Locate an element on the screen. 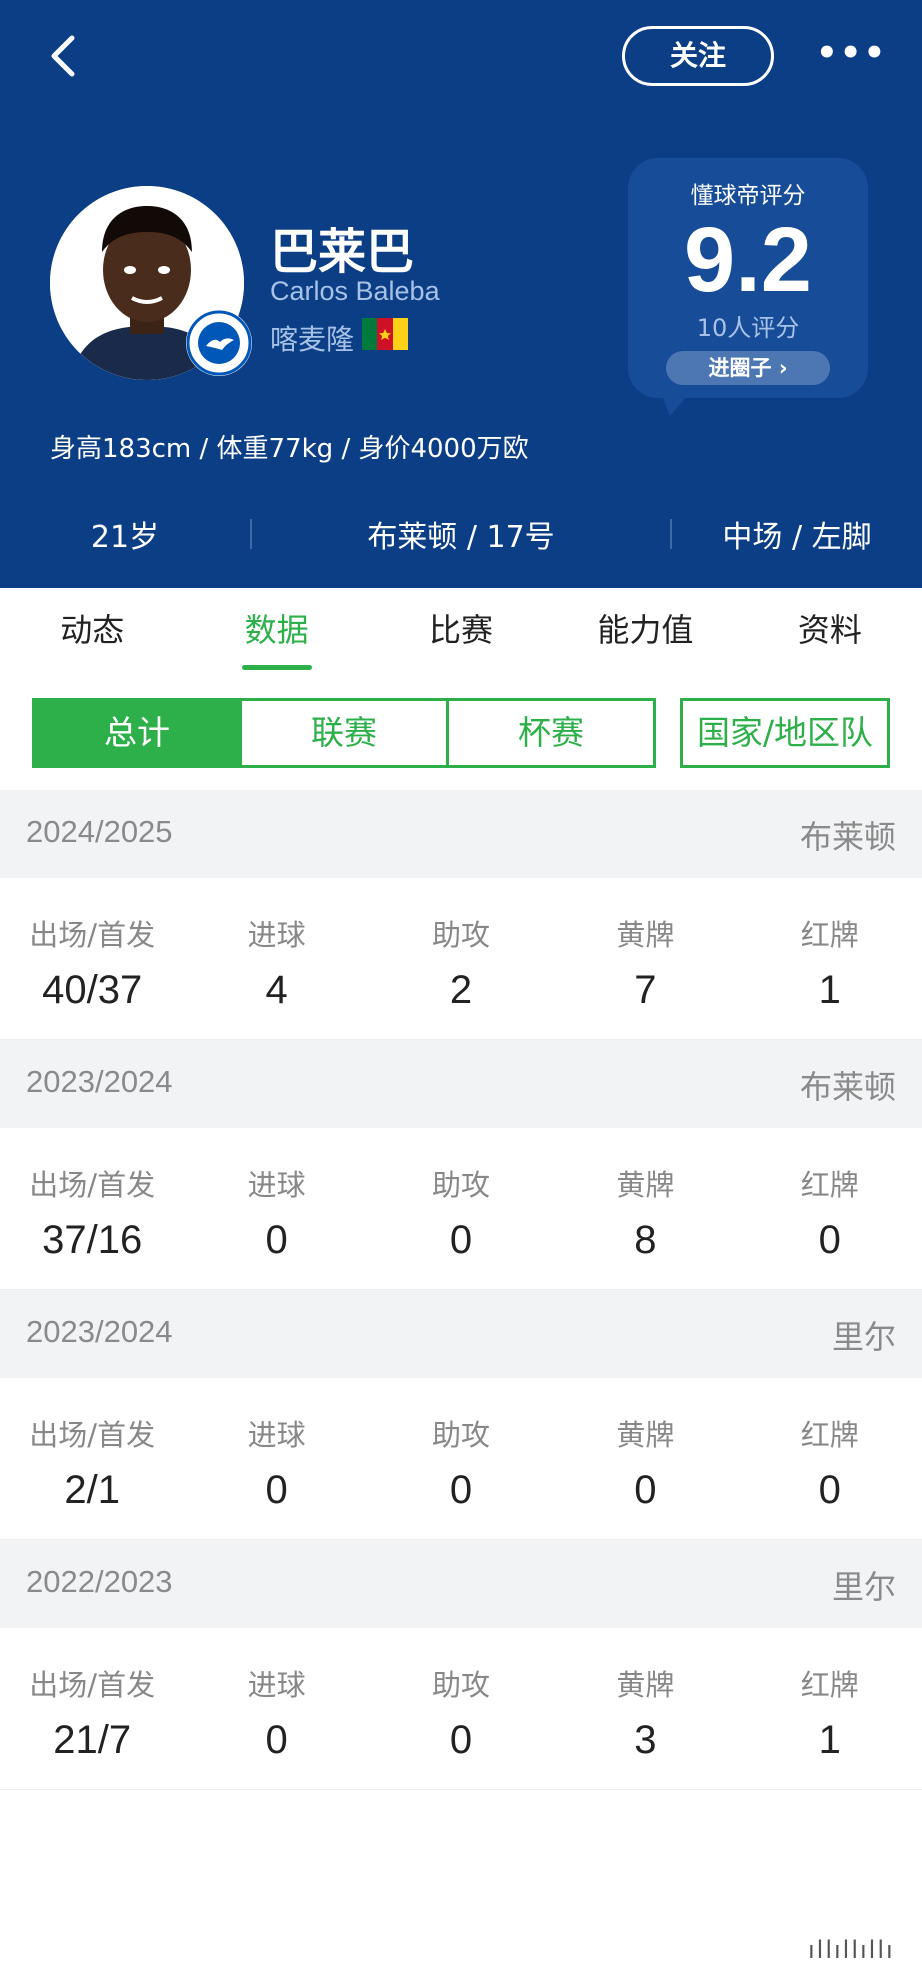  season-year: 2023/2024 is located at coordinates (99, 1081).